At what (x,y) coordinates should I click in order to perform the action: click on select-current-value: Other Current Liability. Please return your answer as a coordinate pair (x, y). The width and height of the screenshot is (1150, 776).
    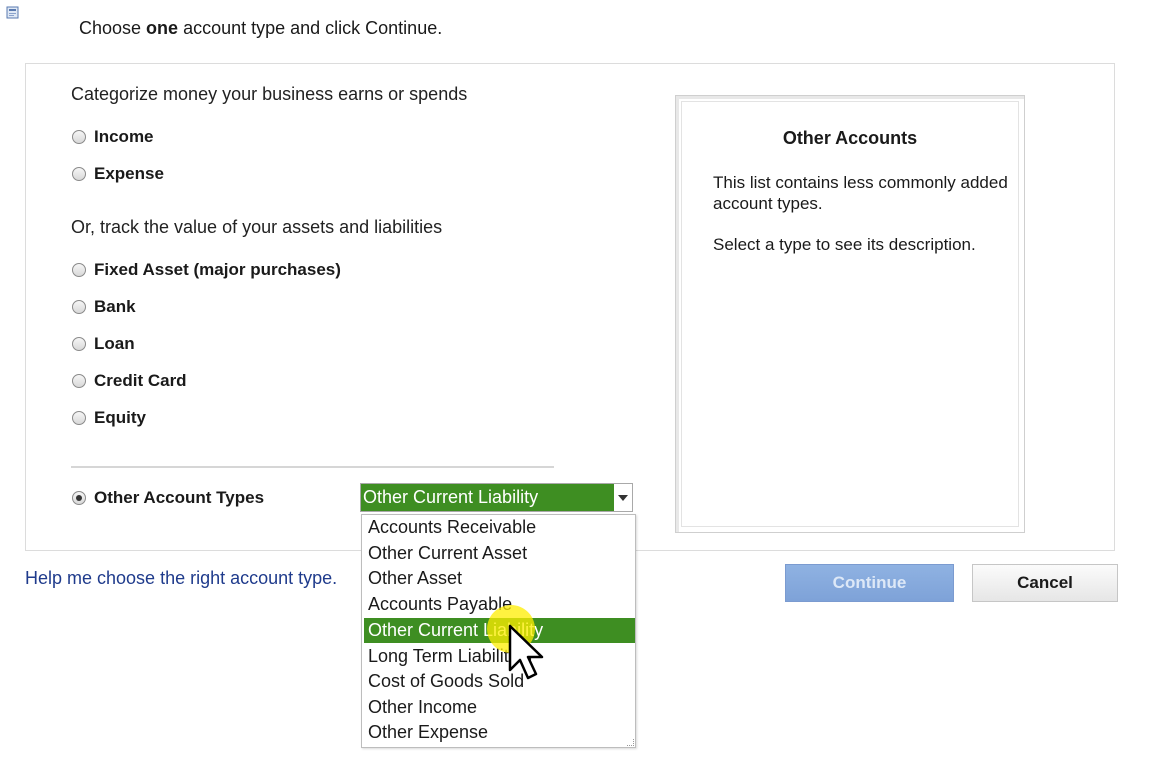
    Looking at the image, I should click on (487, 497).